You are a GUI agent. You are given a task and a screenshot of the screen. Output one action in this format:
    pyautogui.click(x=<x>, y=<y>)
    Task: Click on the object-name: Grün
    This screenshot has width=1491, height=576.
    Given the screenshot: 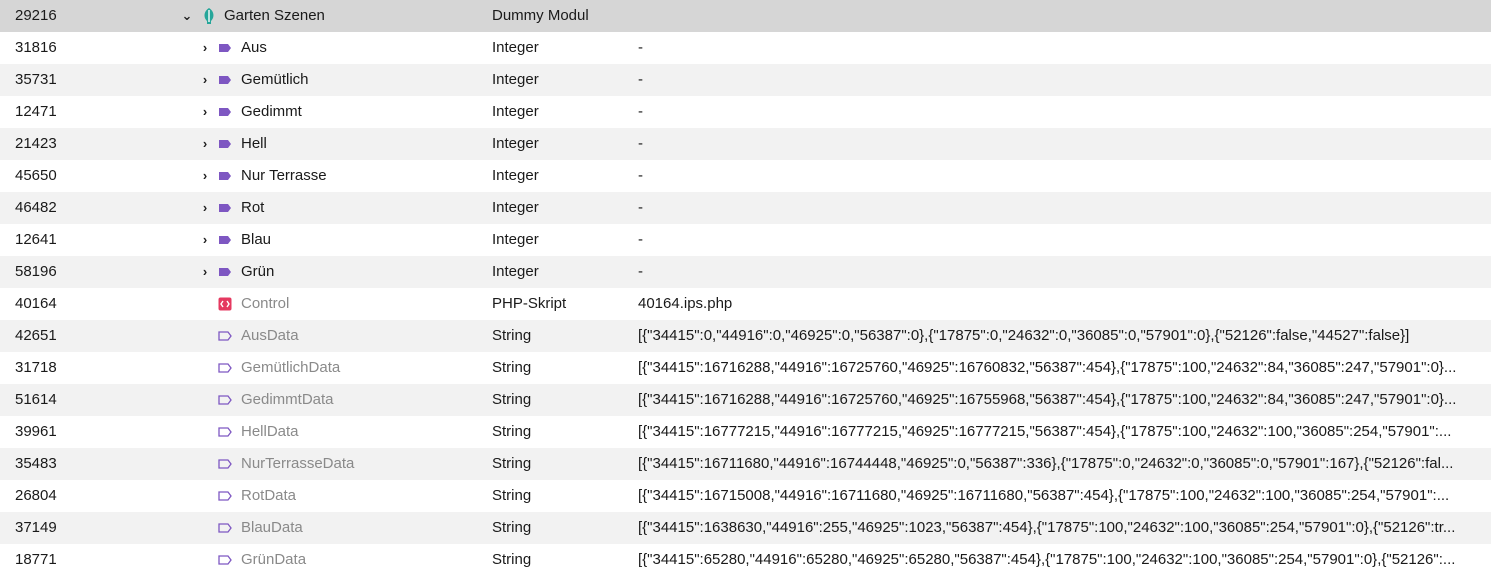 What is the action you would take?
    pyautogui.click(x=258, y=271)
    